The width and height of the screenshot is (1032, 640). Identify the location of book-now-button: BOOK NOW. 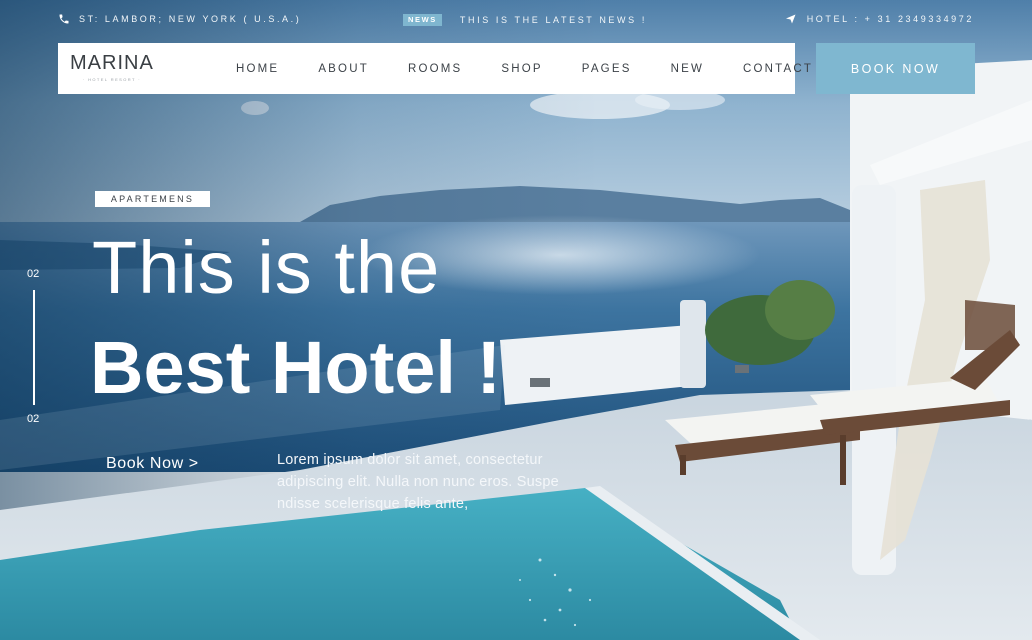
(895, 68).